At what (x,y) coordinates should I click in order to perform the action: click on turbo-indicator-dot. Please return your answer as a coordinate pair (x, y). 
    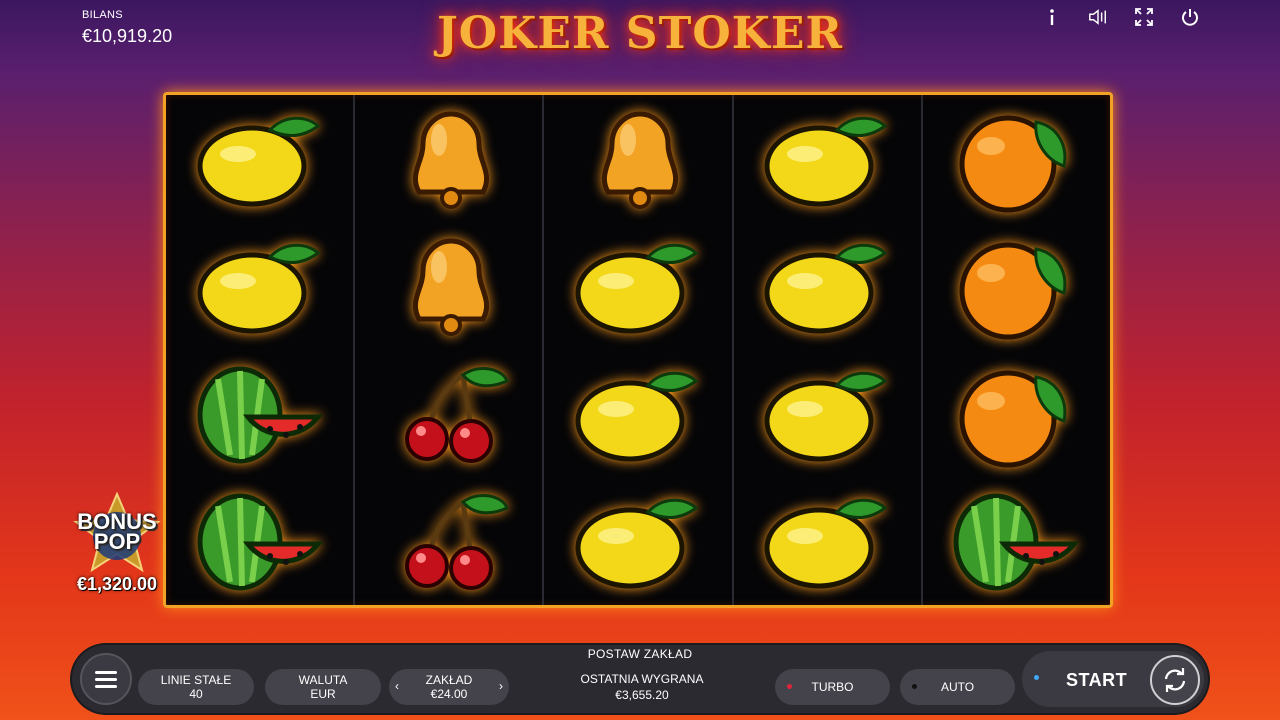
    Looking at the image, I should click on (789, 686).